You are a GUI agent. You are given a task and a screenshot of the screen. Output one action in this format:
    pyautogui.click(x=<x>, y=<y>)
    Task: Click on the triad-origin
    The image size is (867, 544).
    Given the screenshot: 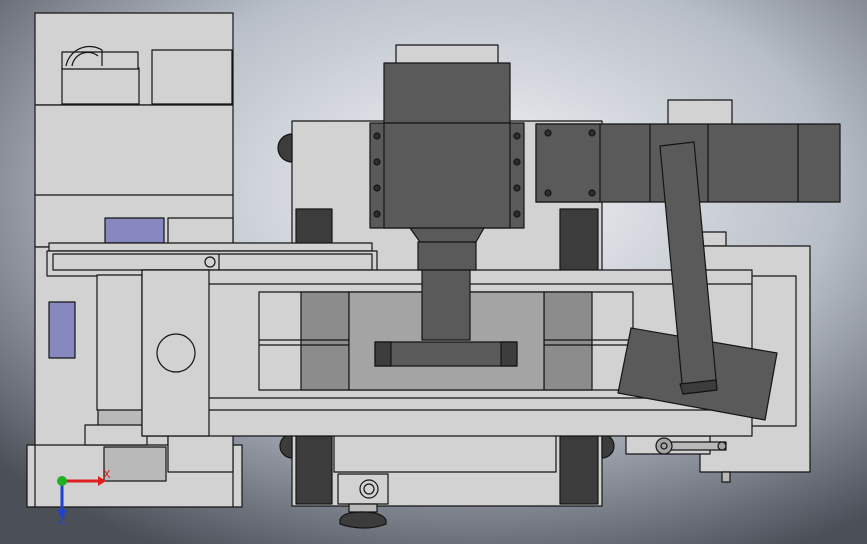 What is the action you would take?
    pyautogui.click(x=62, y=481)
    